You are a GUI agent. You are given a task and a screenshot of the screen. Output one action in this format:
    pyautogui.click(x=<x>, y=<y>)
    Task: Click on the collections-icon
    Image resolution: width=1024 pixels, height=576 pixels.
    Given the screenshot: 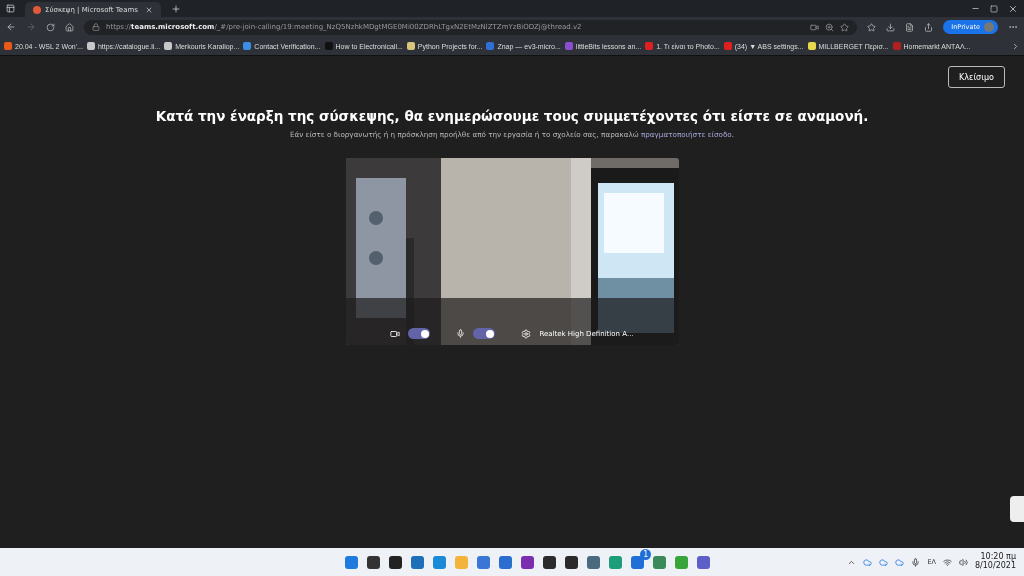 What is the action you would take?
    pyautogui.click(x=910, y=27)
    